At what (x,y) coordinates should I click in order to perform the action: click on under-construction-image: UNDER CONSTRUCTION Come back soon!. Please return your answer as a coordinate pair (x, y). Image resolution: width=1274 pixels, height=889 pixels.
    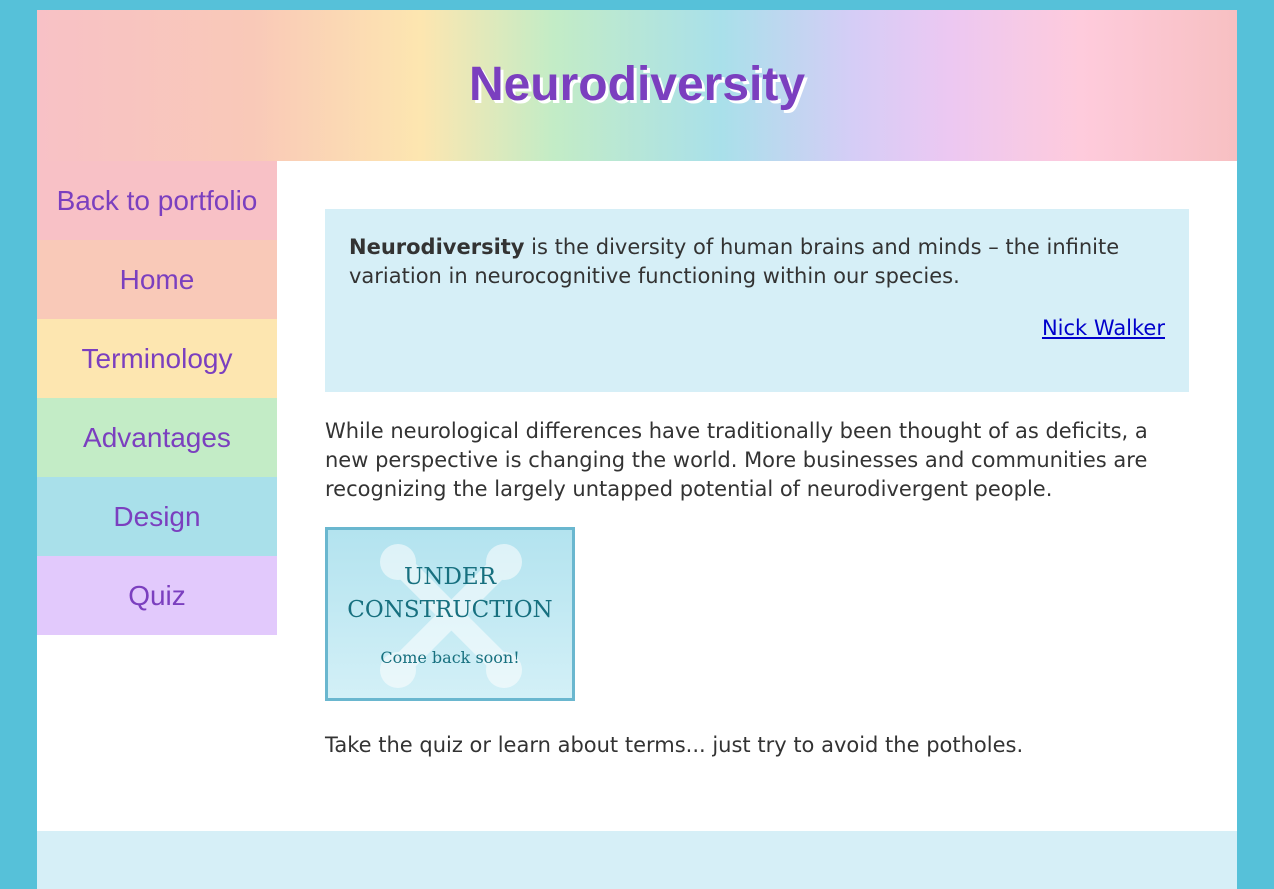
    Looking at the image, I should click on (450, 614).